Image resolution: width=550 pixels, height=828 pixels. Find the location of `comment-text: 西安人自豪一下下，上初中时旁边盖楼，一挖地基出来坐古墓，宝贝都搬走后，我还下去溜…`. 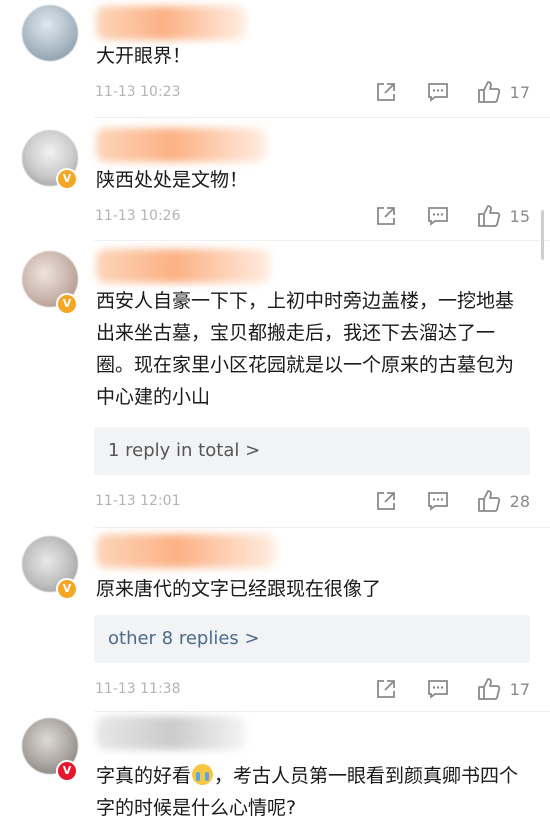

comment-text: 西安人自豪一下下，上初中时旁边盖楼，一挖地基出来坐古墓，宝贝都搬走后，我还下去溜… is located at coordinates (305, 349).